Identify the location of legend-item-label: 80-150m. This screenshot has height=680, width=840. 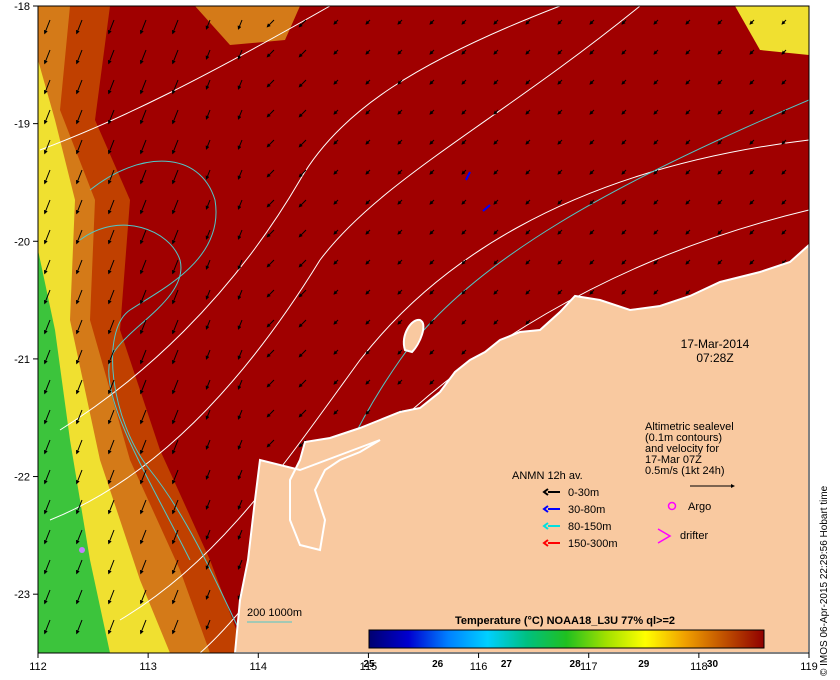
(589, 527).